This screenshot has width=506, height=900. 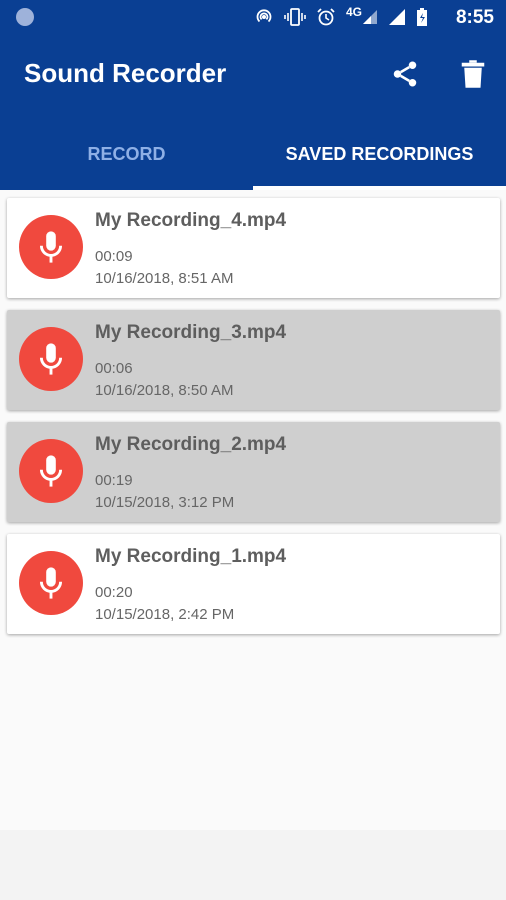 What do you see at coordinates (341, 16) in the screenshot?
I see `status-icons: 4G` at bounding box center [341, 16].